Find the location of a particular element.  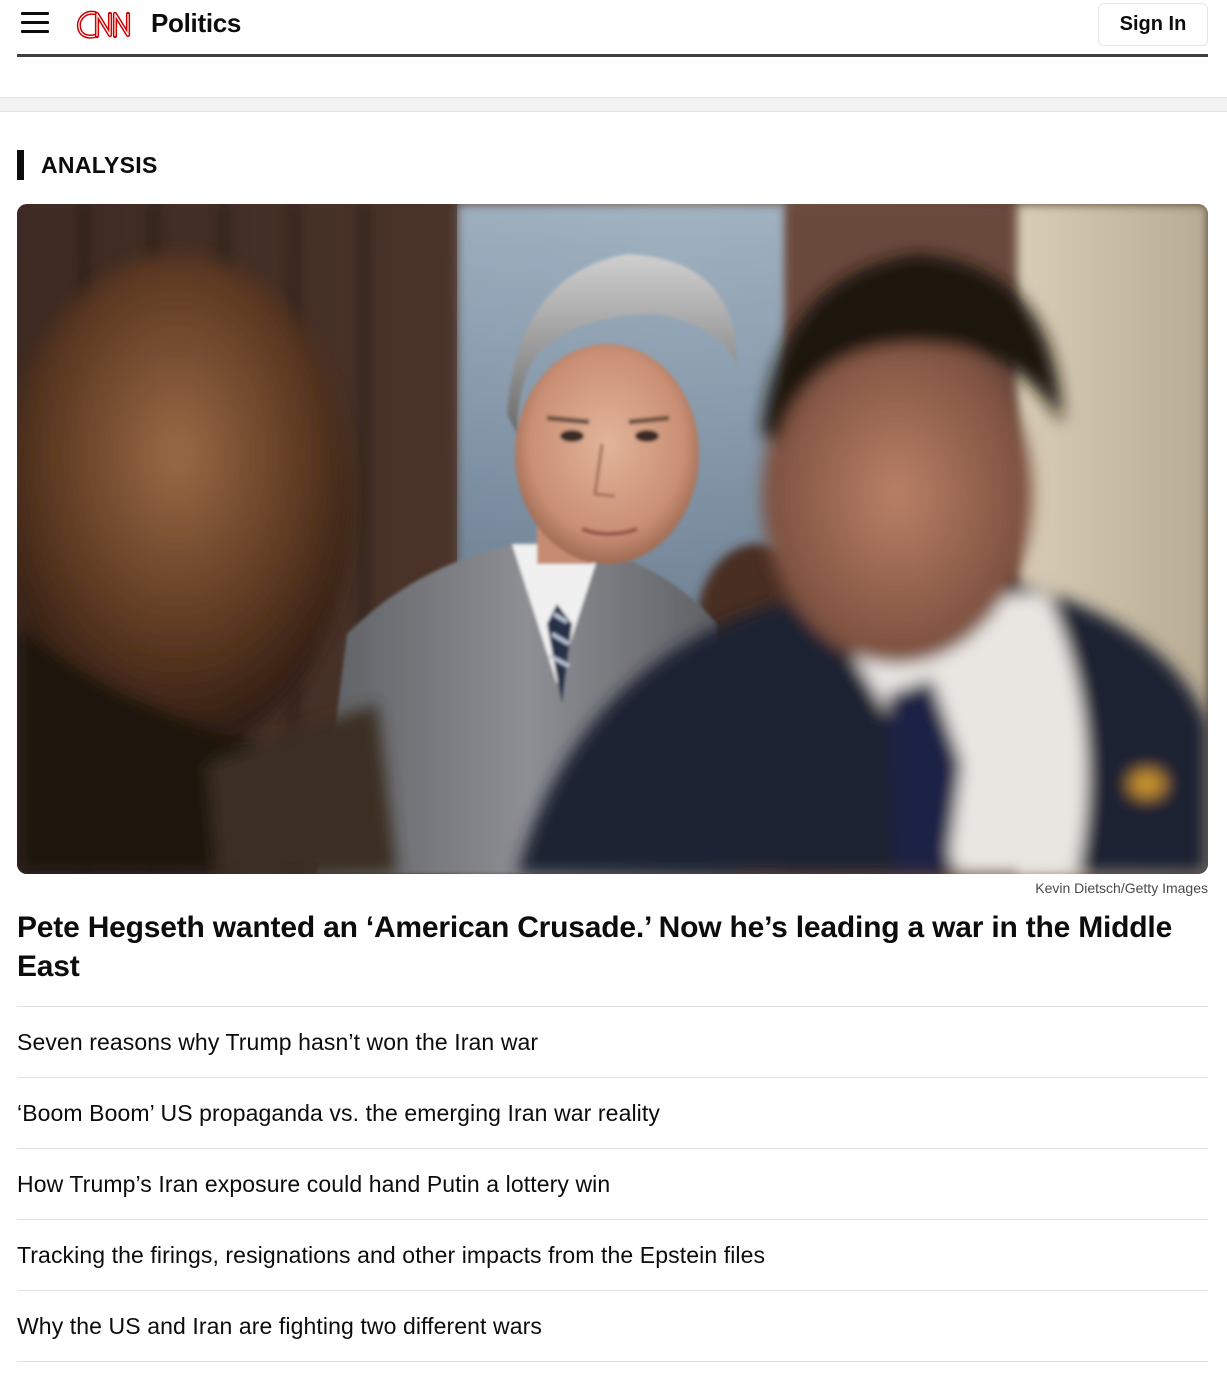

sign-in-button: Sign In is located at coordinates (1153, 24).